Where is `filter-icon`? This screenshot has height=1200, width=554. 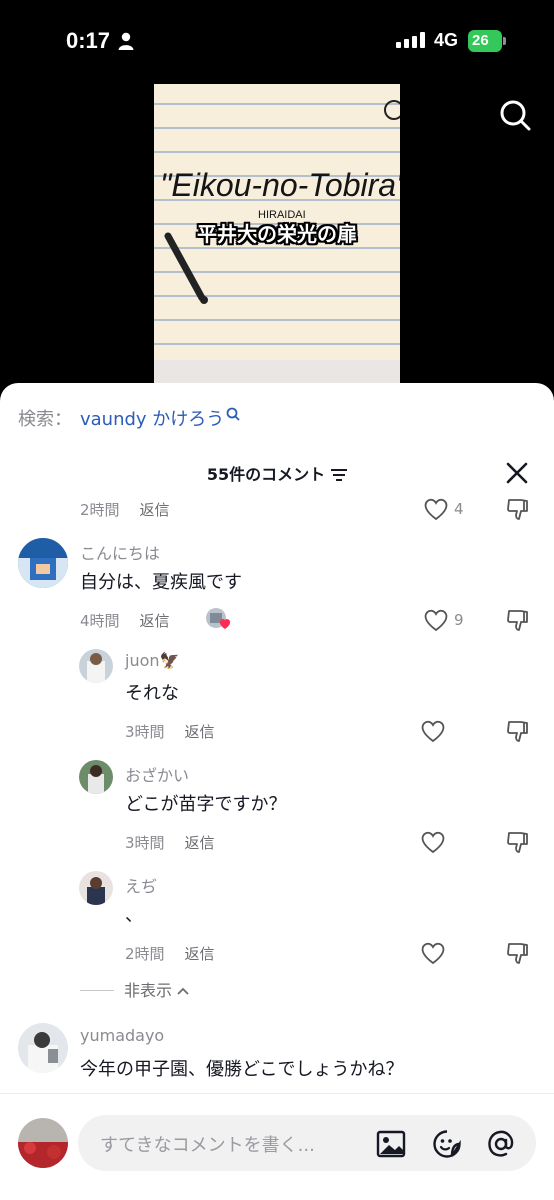
filter-icon is located at coordinates (339, 475).